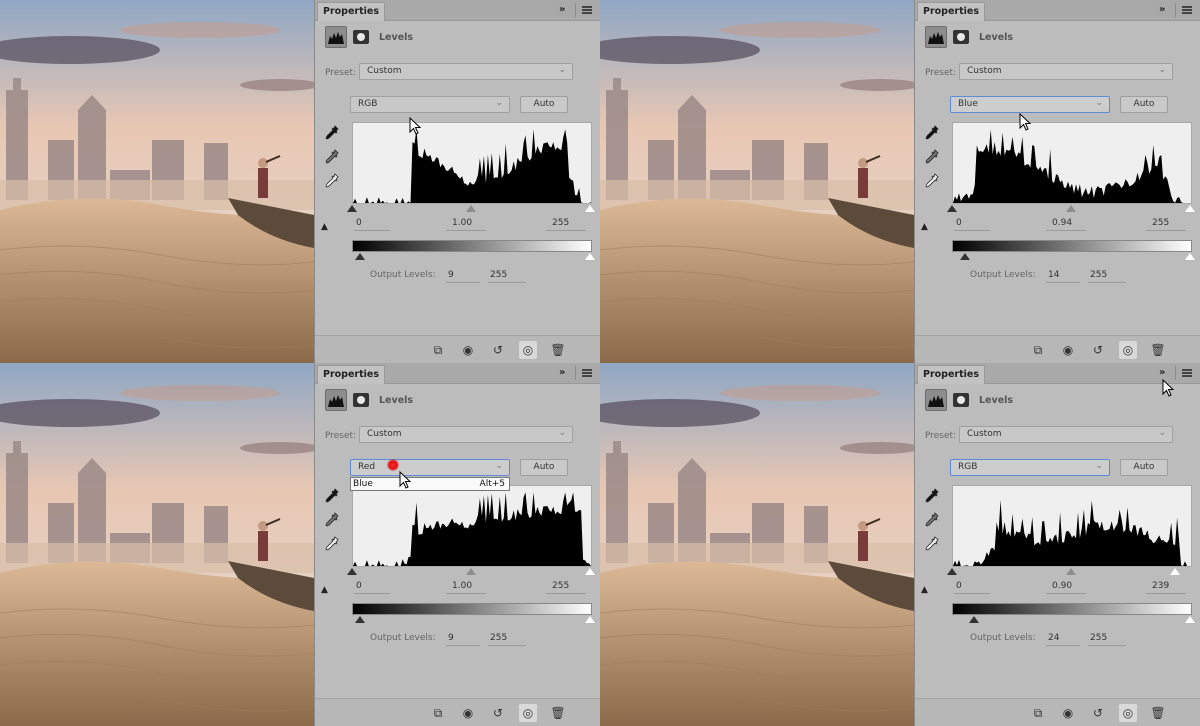  What do you see at coordinates (1158, 350) in the screenshot?
I see `trash-icon: 🗑` at bounding box center [1158, 350].